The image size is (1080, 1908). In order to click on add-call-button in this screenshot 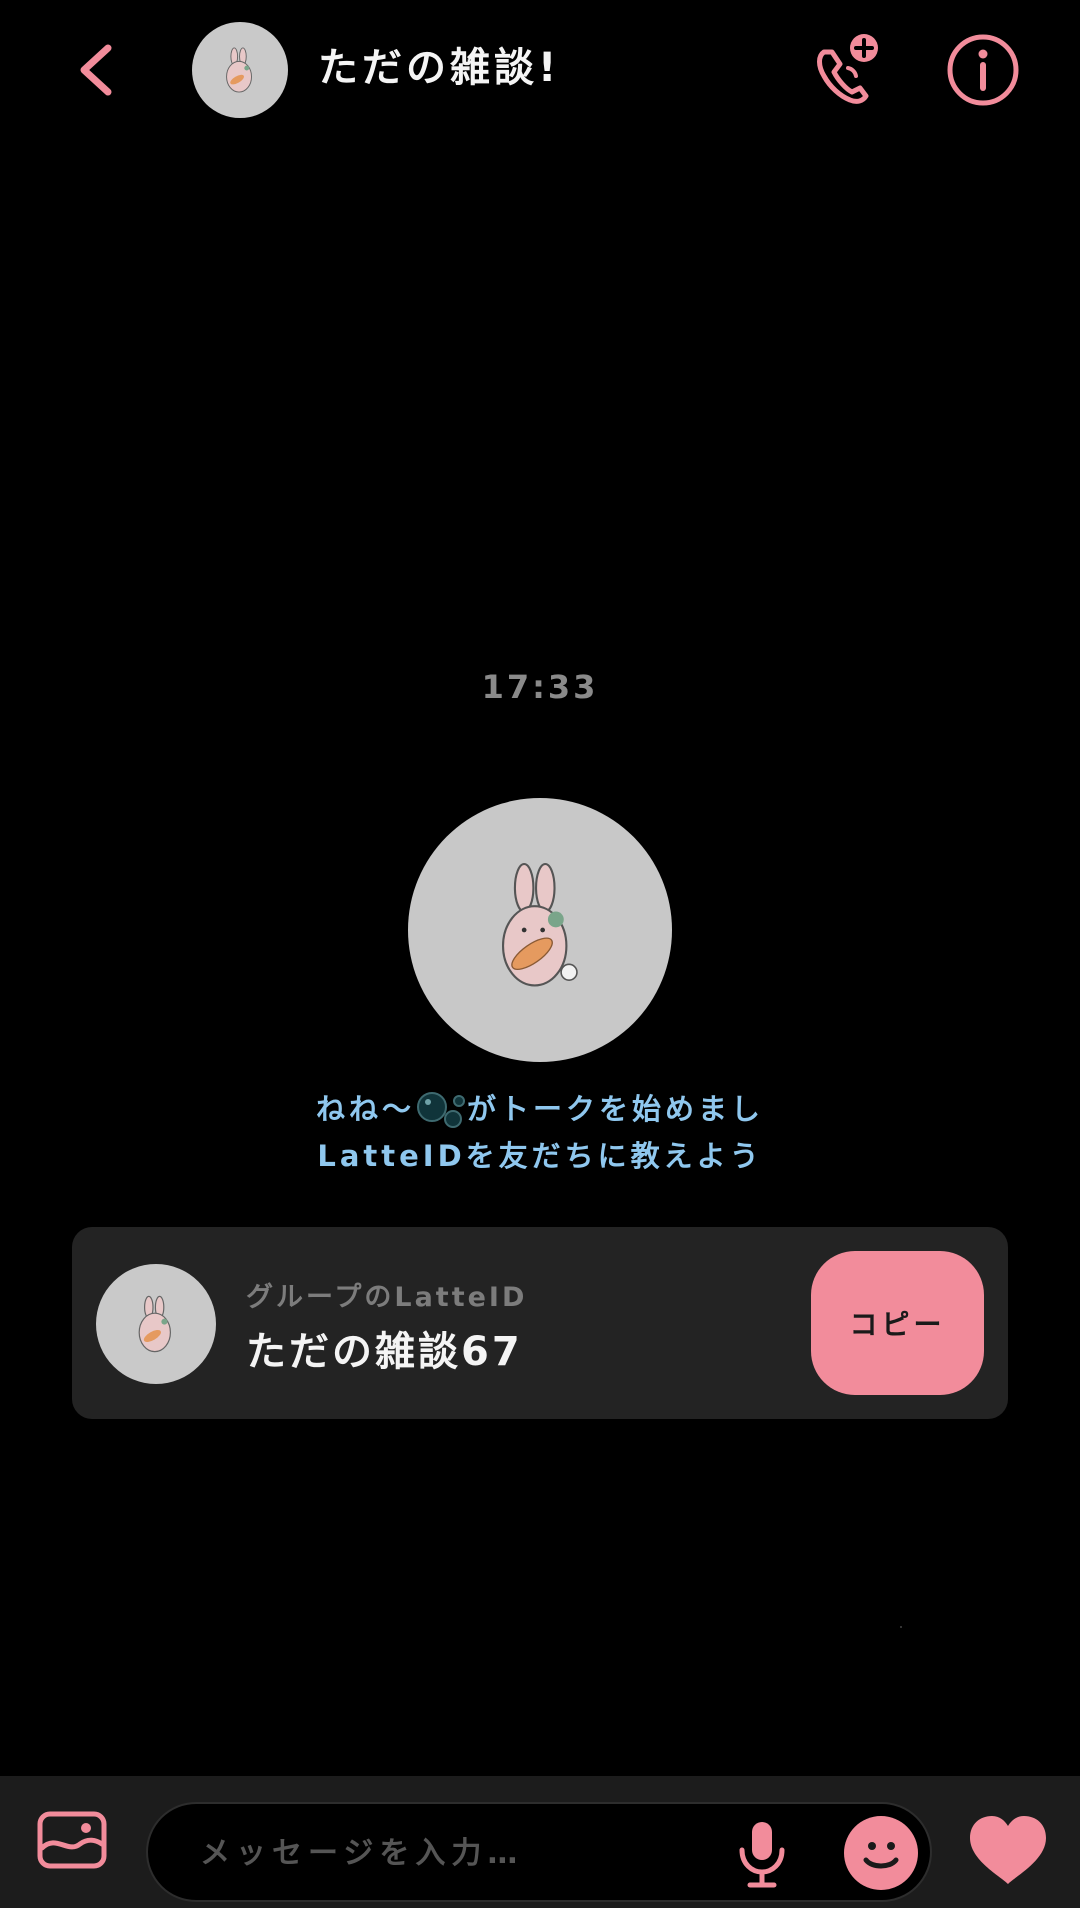, I will do `click(846, 70)`.